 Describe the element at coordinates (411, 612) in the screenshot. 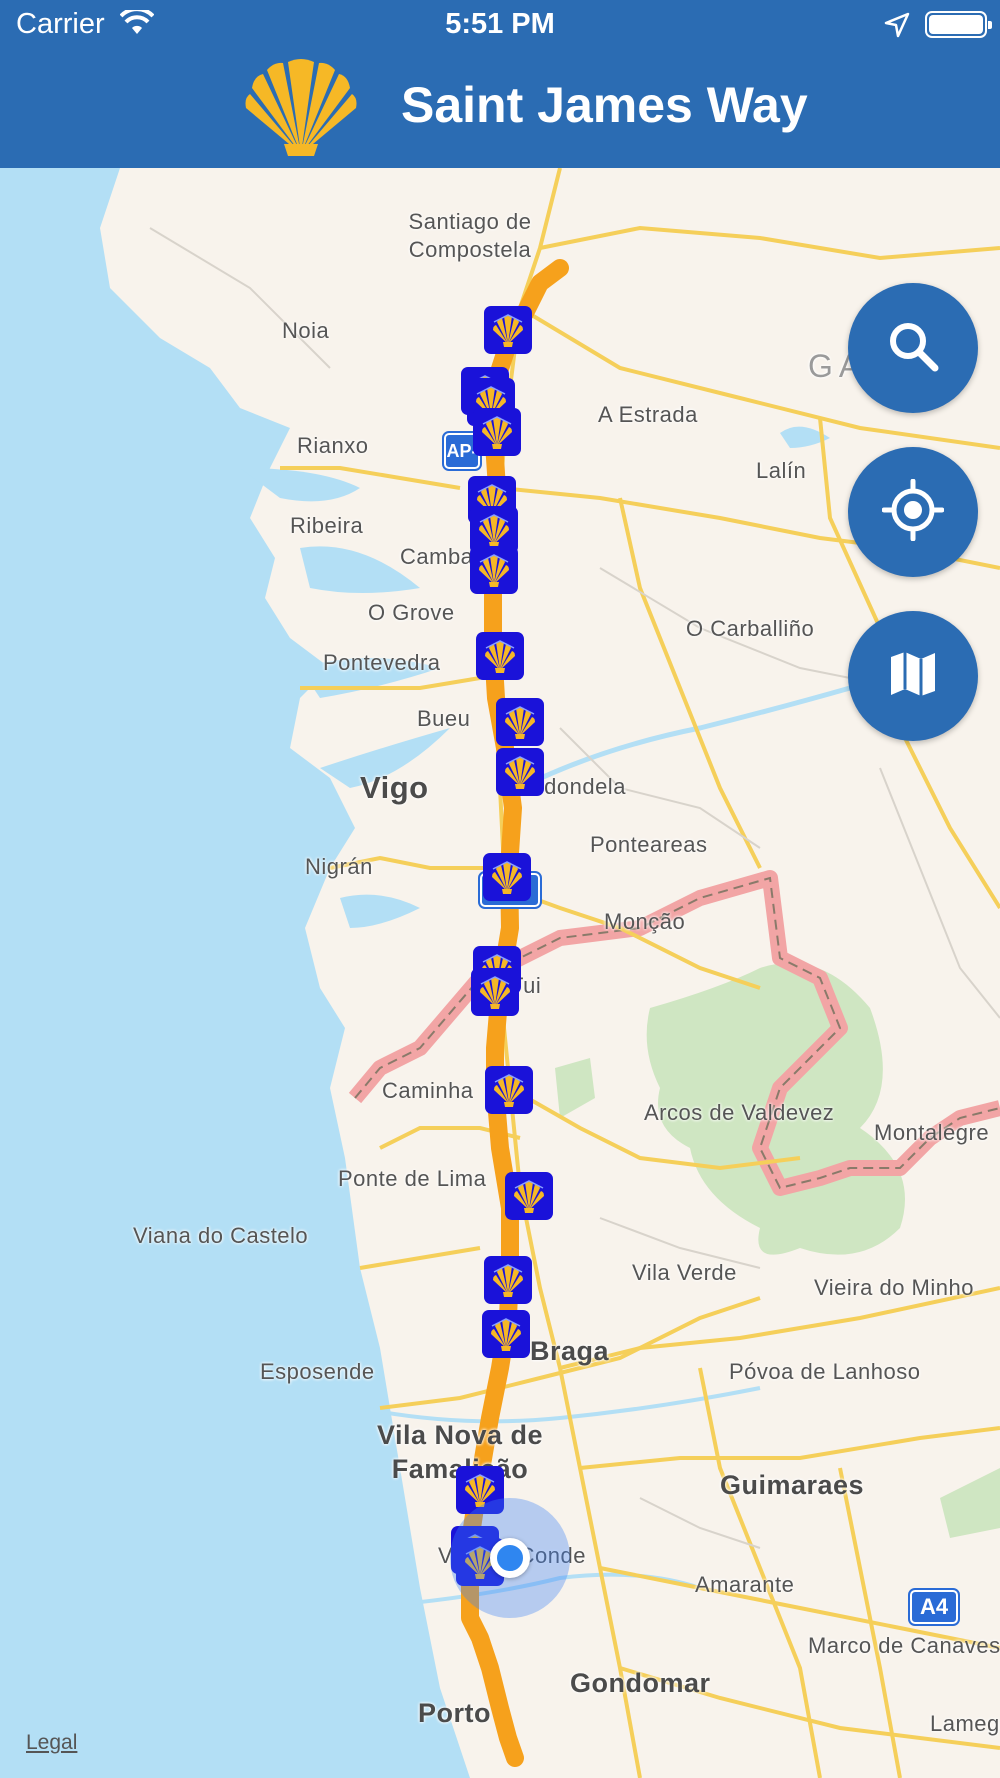

I see `place-label: O Grove` at that location.